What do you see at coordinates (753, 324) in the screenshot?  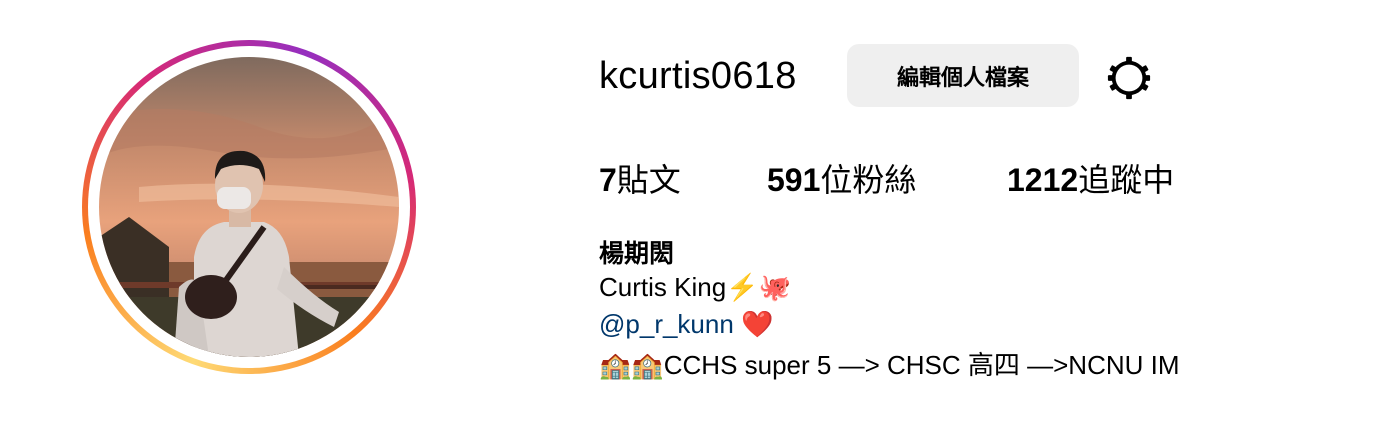 I see `bio-heart: ❤️` at bounding box center [753, 324].